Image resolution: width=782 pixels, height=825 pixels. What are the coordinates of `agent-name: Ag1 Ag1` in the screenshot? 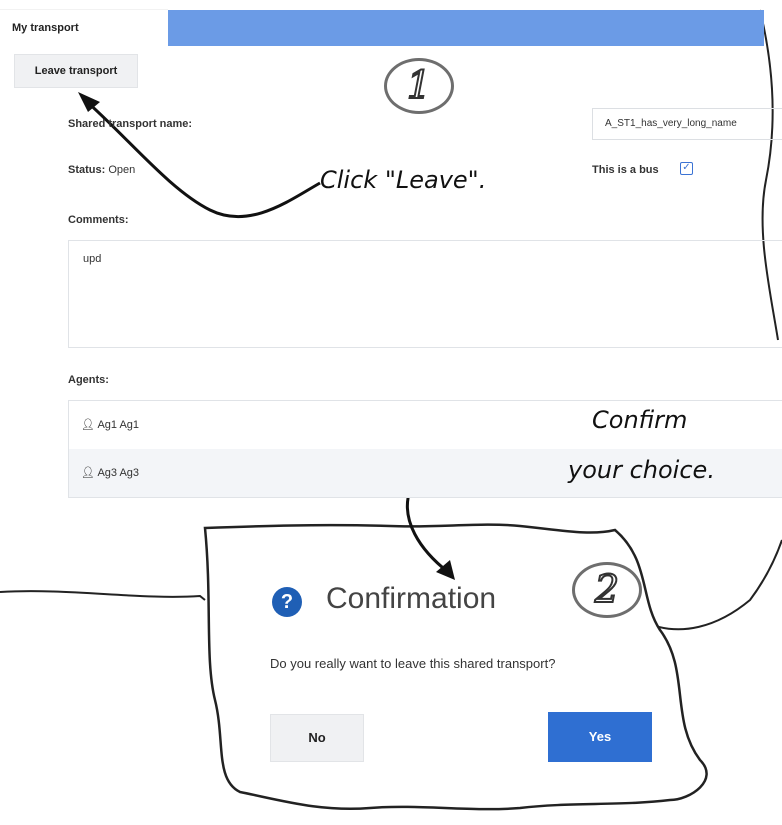 It's located at (118, 425).